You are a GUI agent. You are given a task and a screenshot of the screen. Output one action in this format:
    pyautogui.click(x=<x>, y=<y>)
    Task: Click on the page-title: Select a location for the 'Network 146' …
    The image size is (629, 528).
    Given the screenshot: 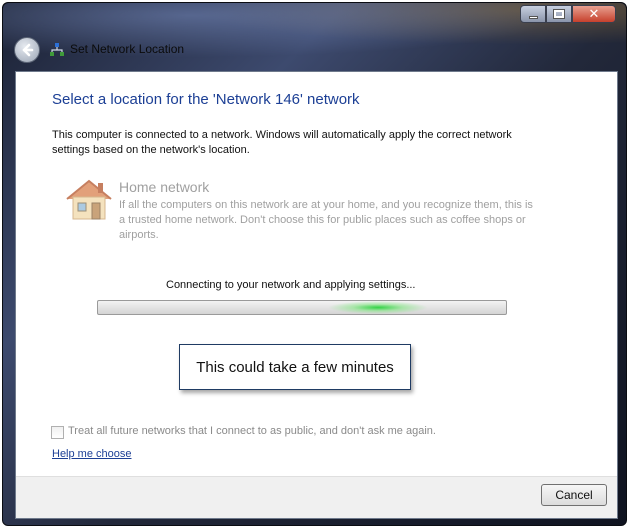 What is the action you would take?
    pyautogui.click(x=206, y=99)
    